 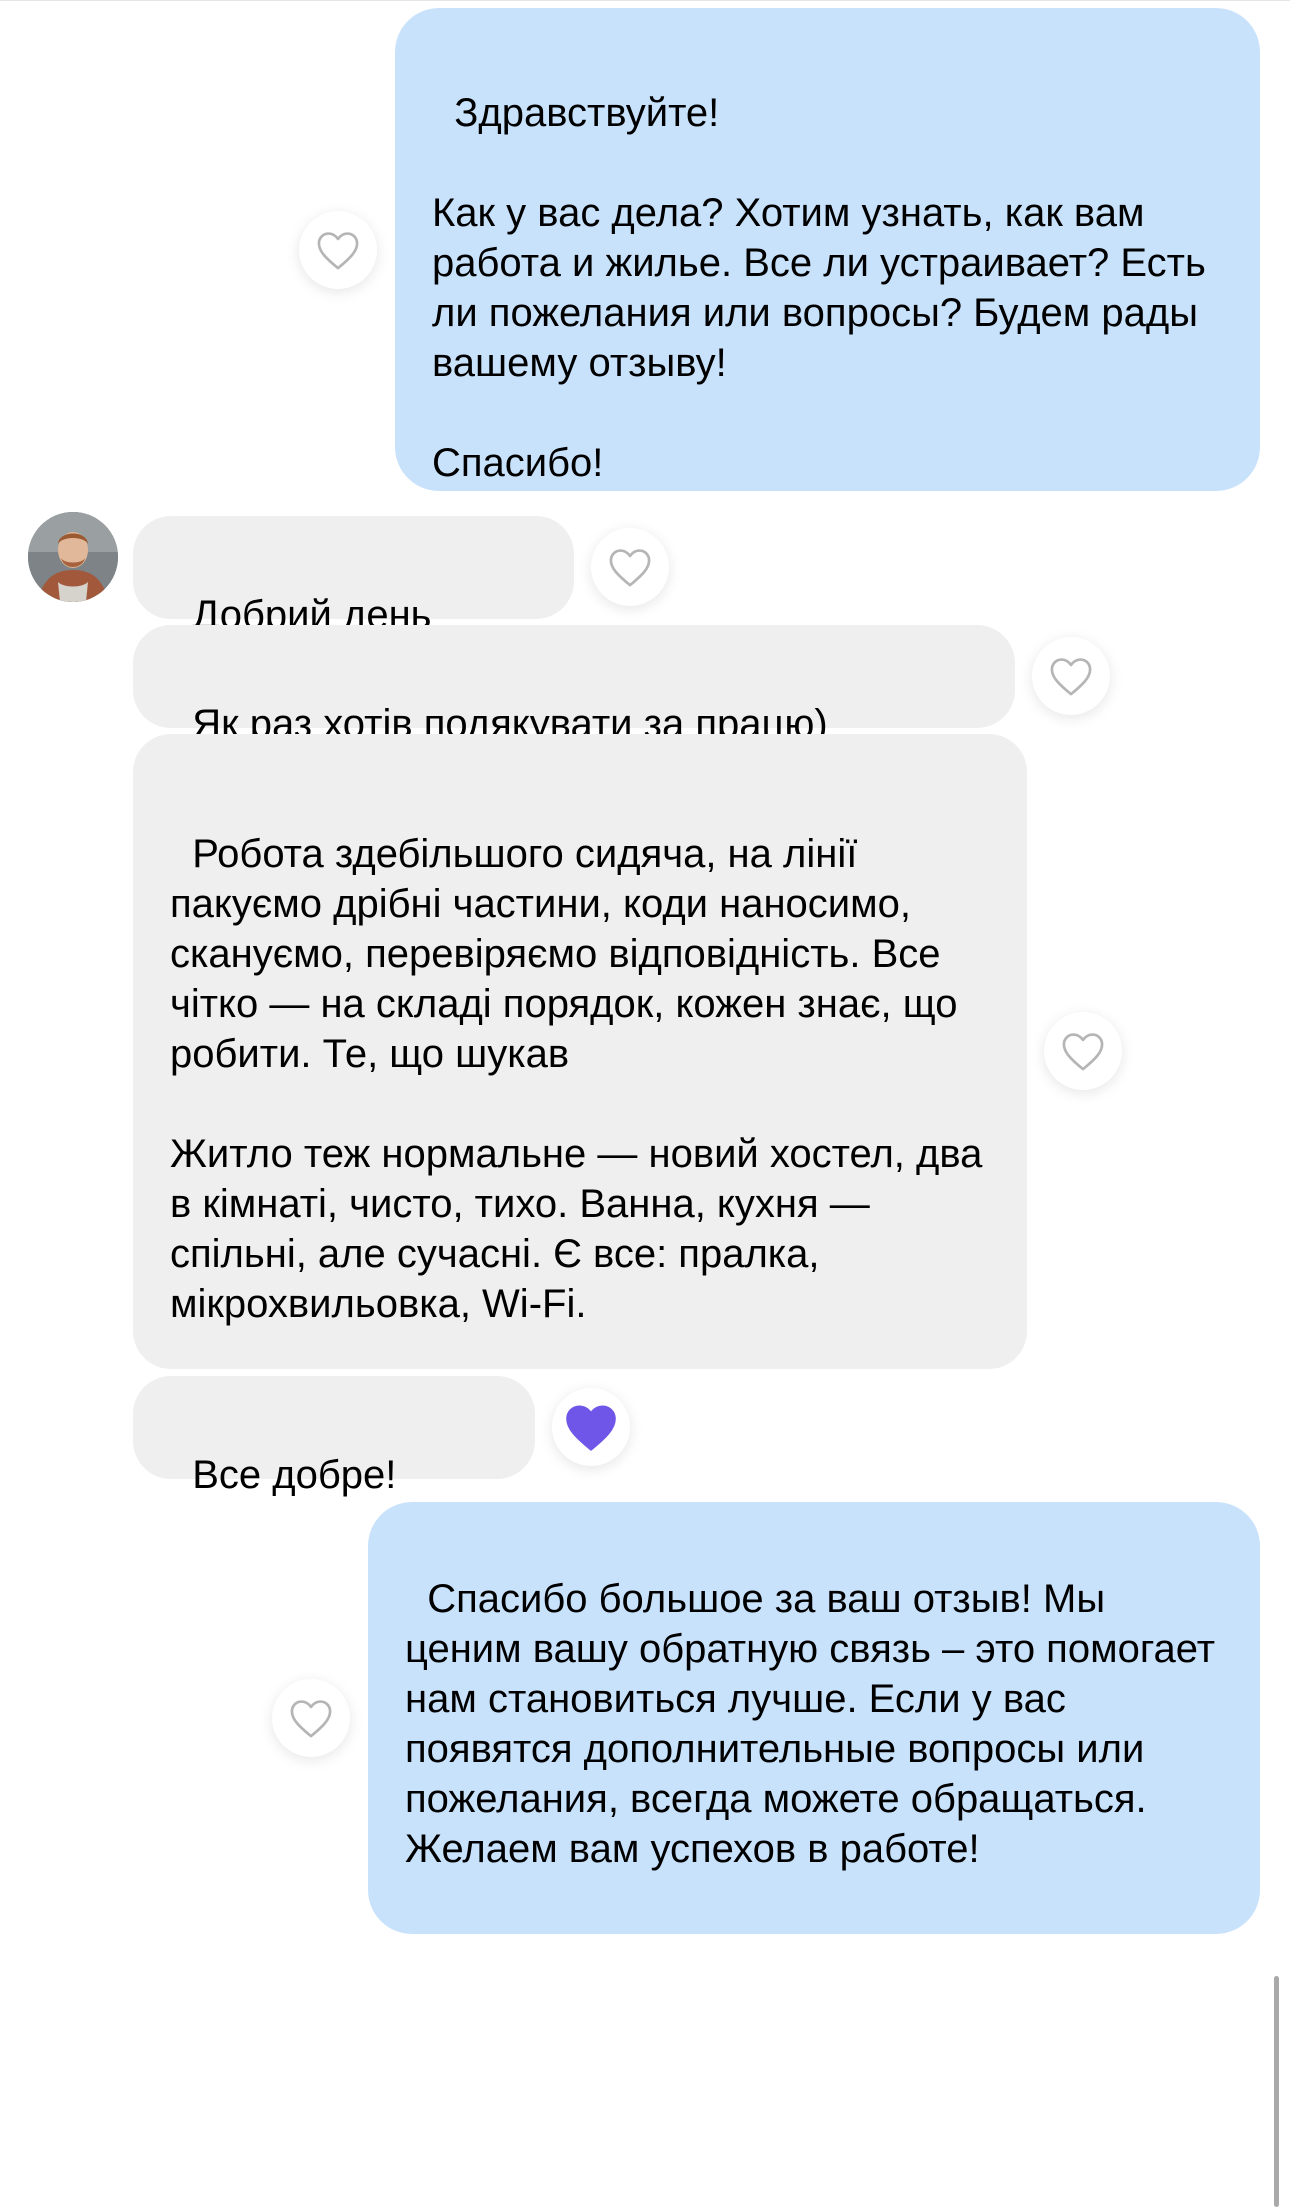 I want to click on incoming-message: Як раз хотів подякувати за працю), so click(x=574, y=685).